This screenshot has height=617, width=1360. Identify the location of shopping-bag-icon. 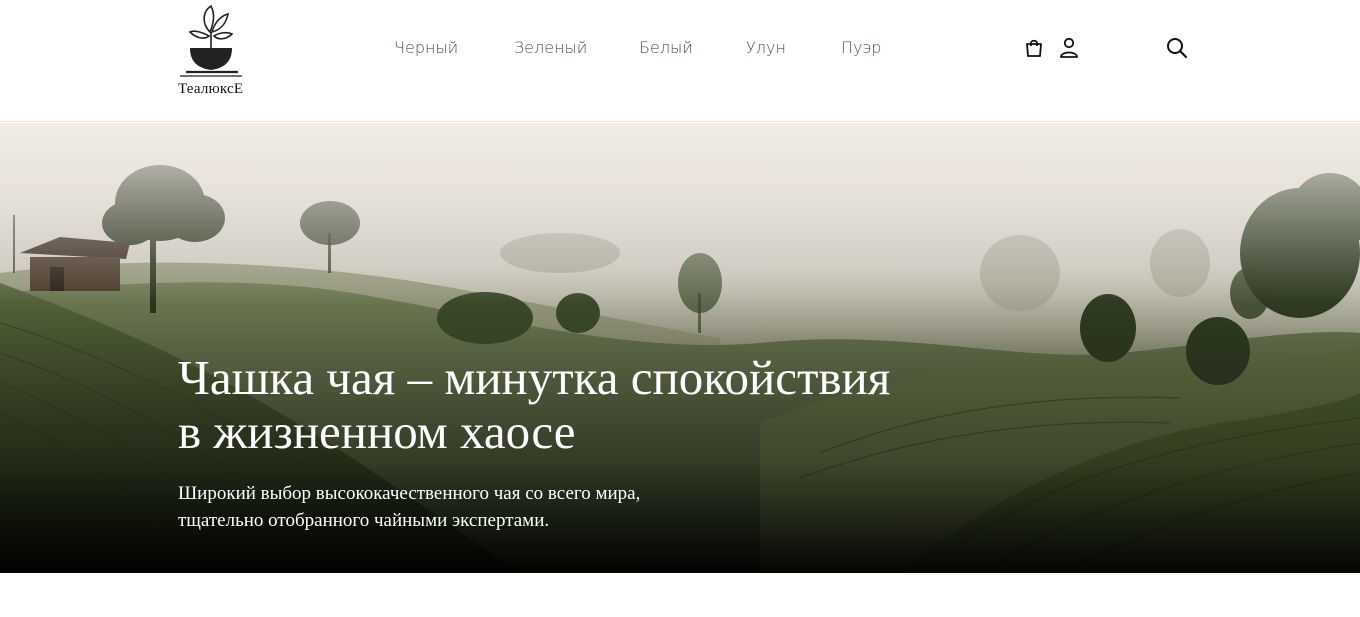
(1034, 48).